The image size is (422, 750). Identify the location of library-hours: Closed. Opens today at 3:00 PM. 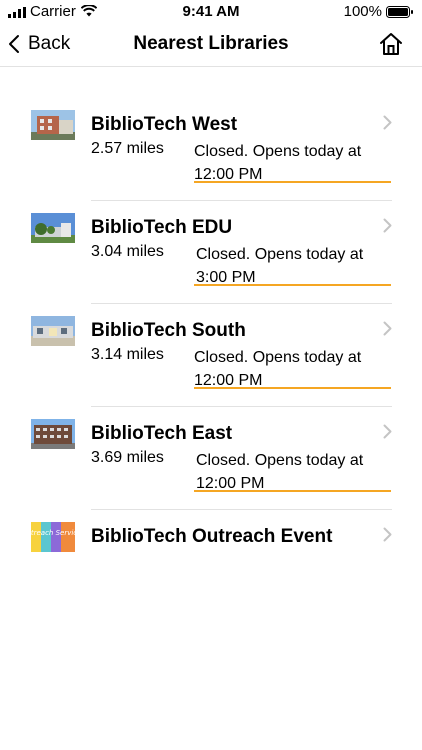
(296, 266).